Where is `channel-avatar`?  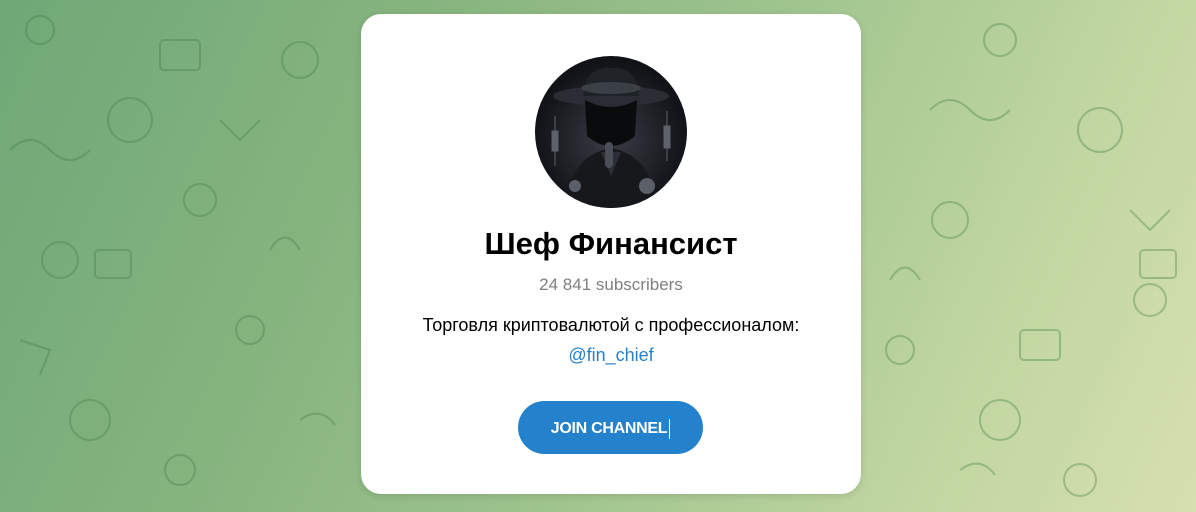 channel-avatar is located at coordinates (611, 132).